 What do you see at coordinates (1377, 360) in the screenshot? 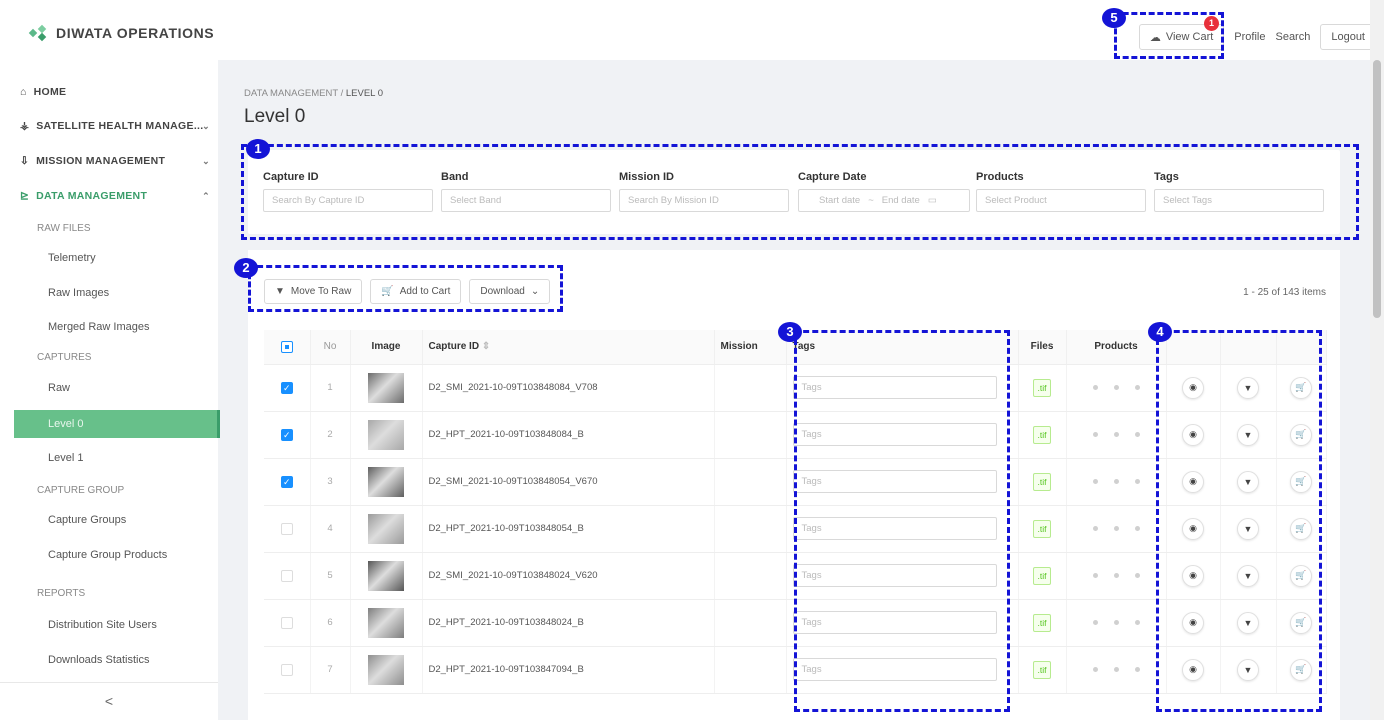
I see `page-scrollbar` at bounding box center [1377, 360].